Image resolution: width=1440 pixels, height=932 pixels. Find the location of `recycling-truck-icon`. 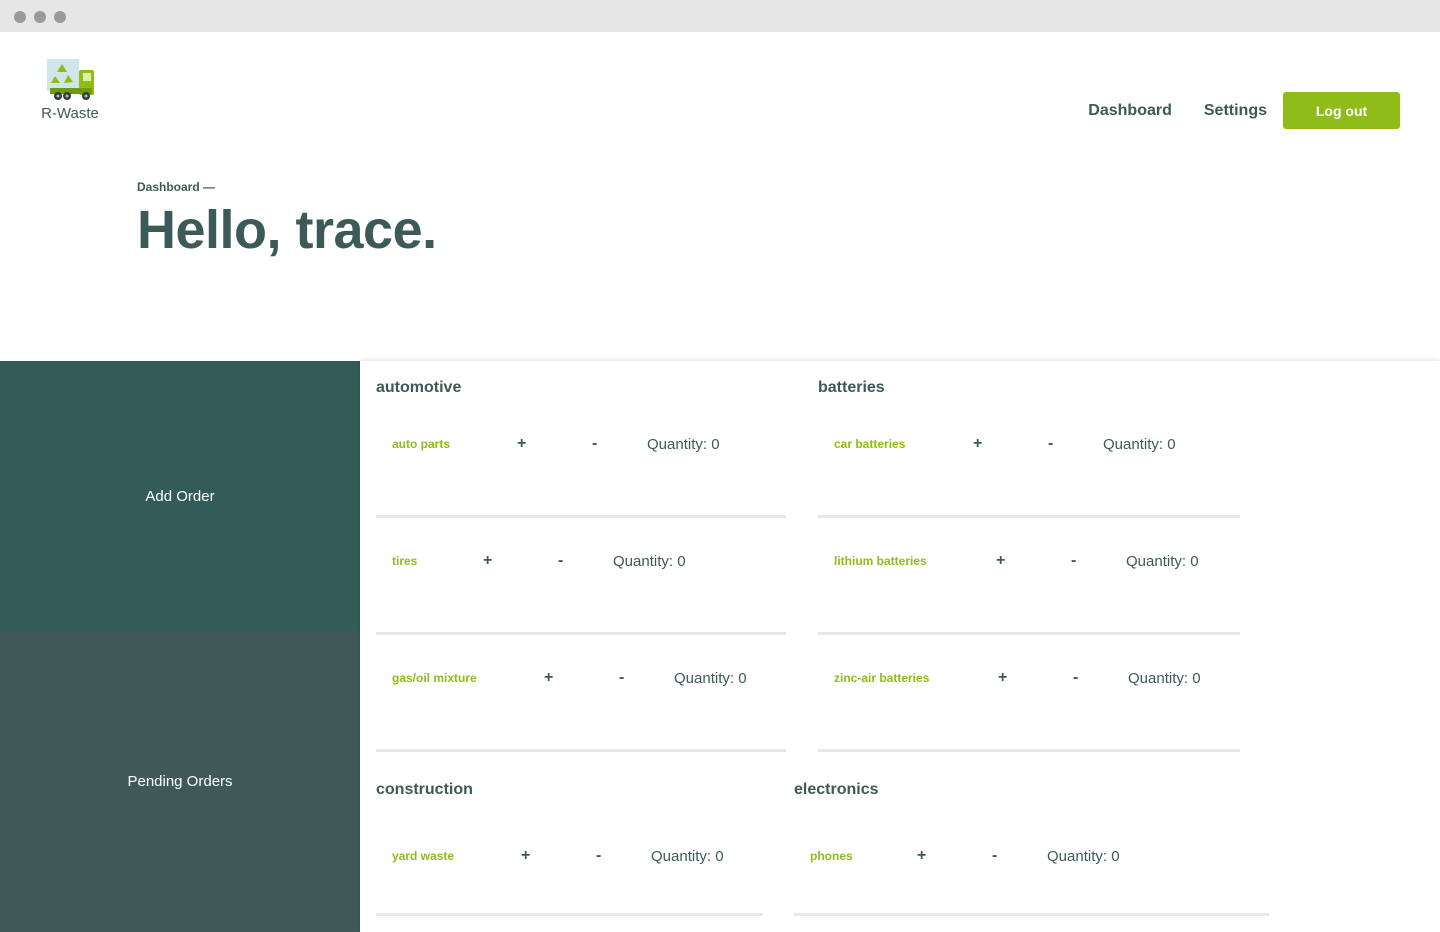

recycling-truck-icon is located at coordinates (70, 79).